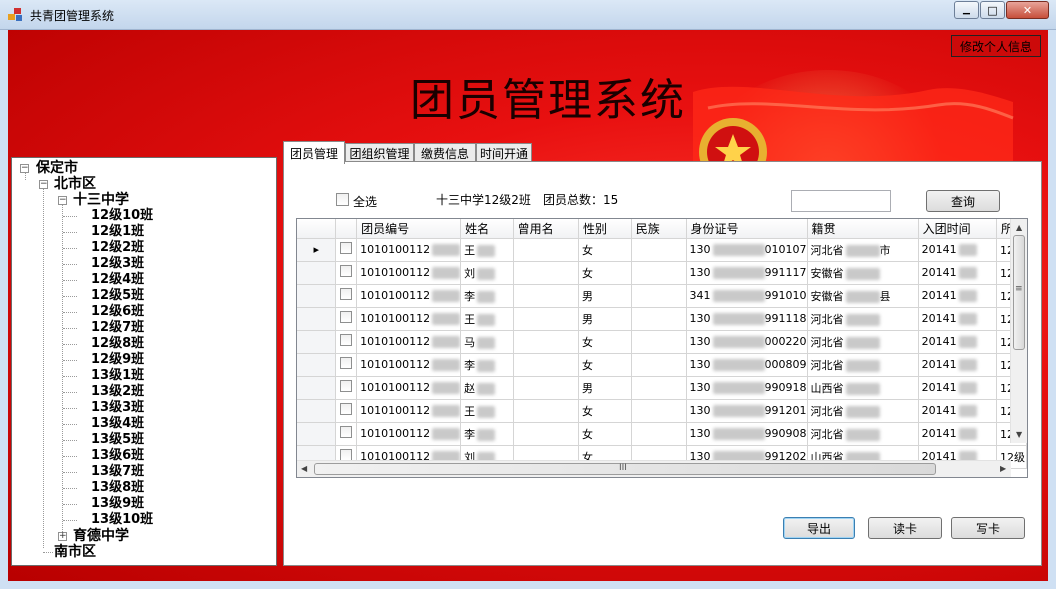 Image resolution: width=1056 pixels, height=589 pixels. Describe the element at coordinates (122, 520) in the screenshot. I see `tree-node-class: 13级10班` at that location.